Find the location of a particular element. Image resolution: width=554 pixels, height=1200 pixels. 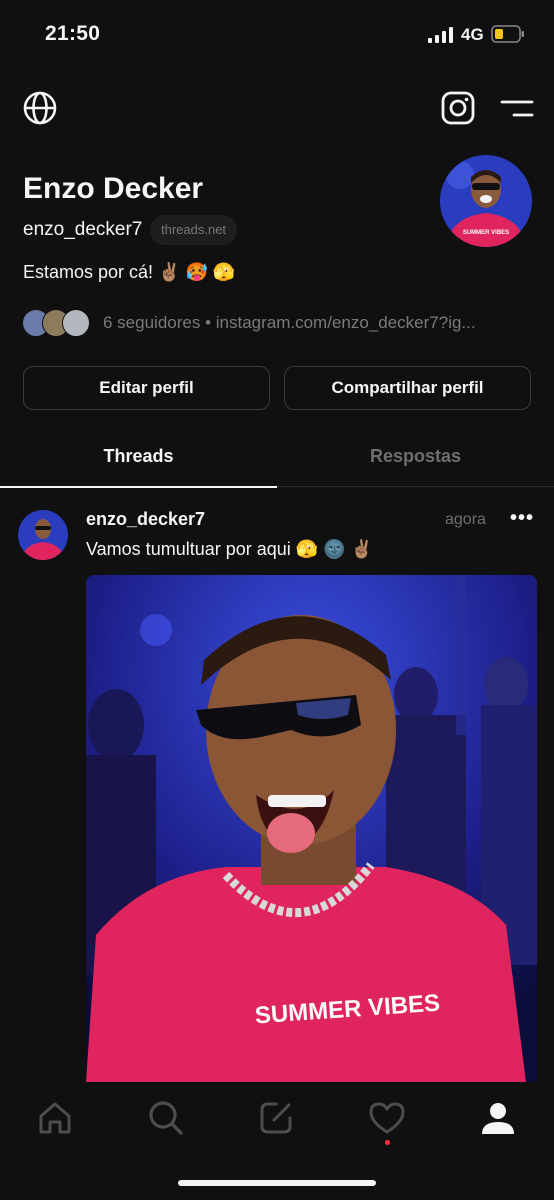

menu-icon is located at coordinates (517, 109).